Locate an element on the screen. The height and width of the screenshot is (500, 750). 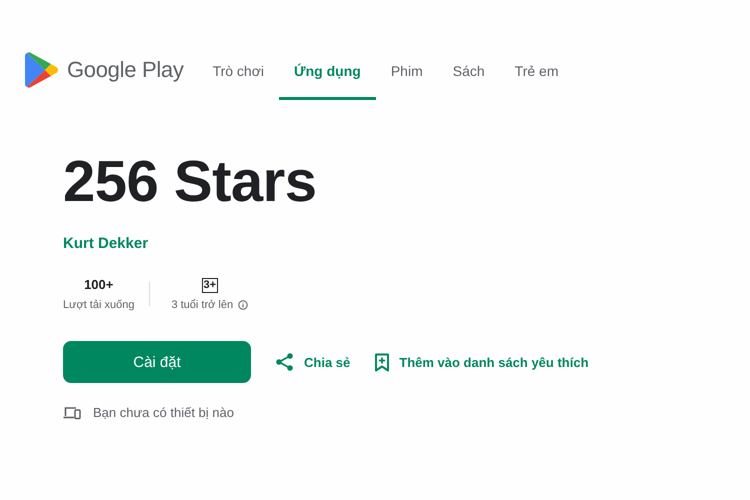
devices-icon is located at coordinates (72, 413).